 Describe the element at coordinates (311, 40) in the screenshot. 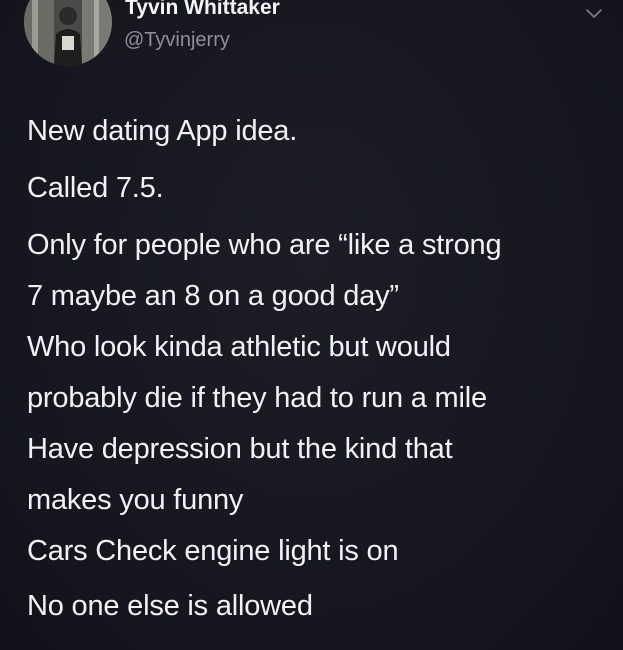

I see `tweet-header: Tyvin Whittaker @Tyvinjerry` at that location.